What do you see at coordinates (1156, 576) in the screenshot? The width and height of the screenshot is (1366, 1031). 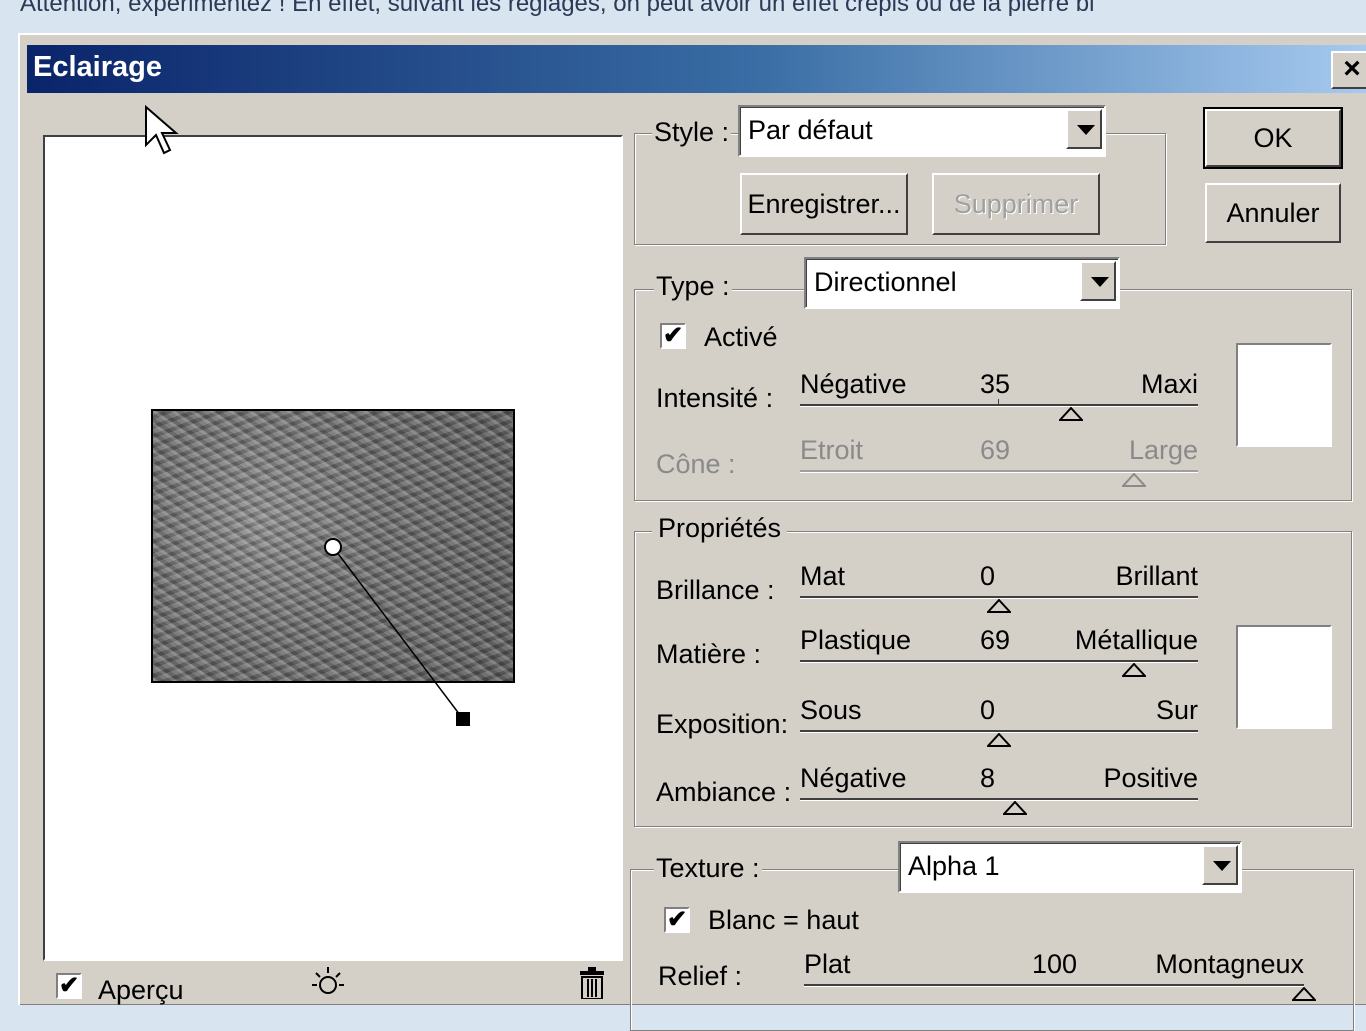 I see `gloss-max-label: Brillant` at bounding box center [1156, 576].